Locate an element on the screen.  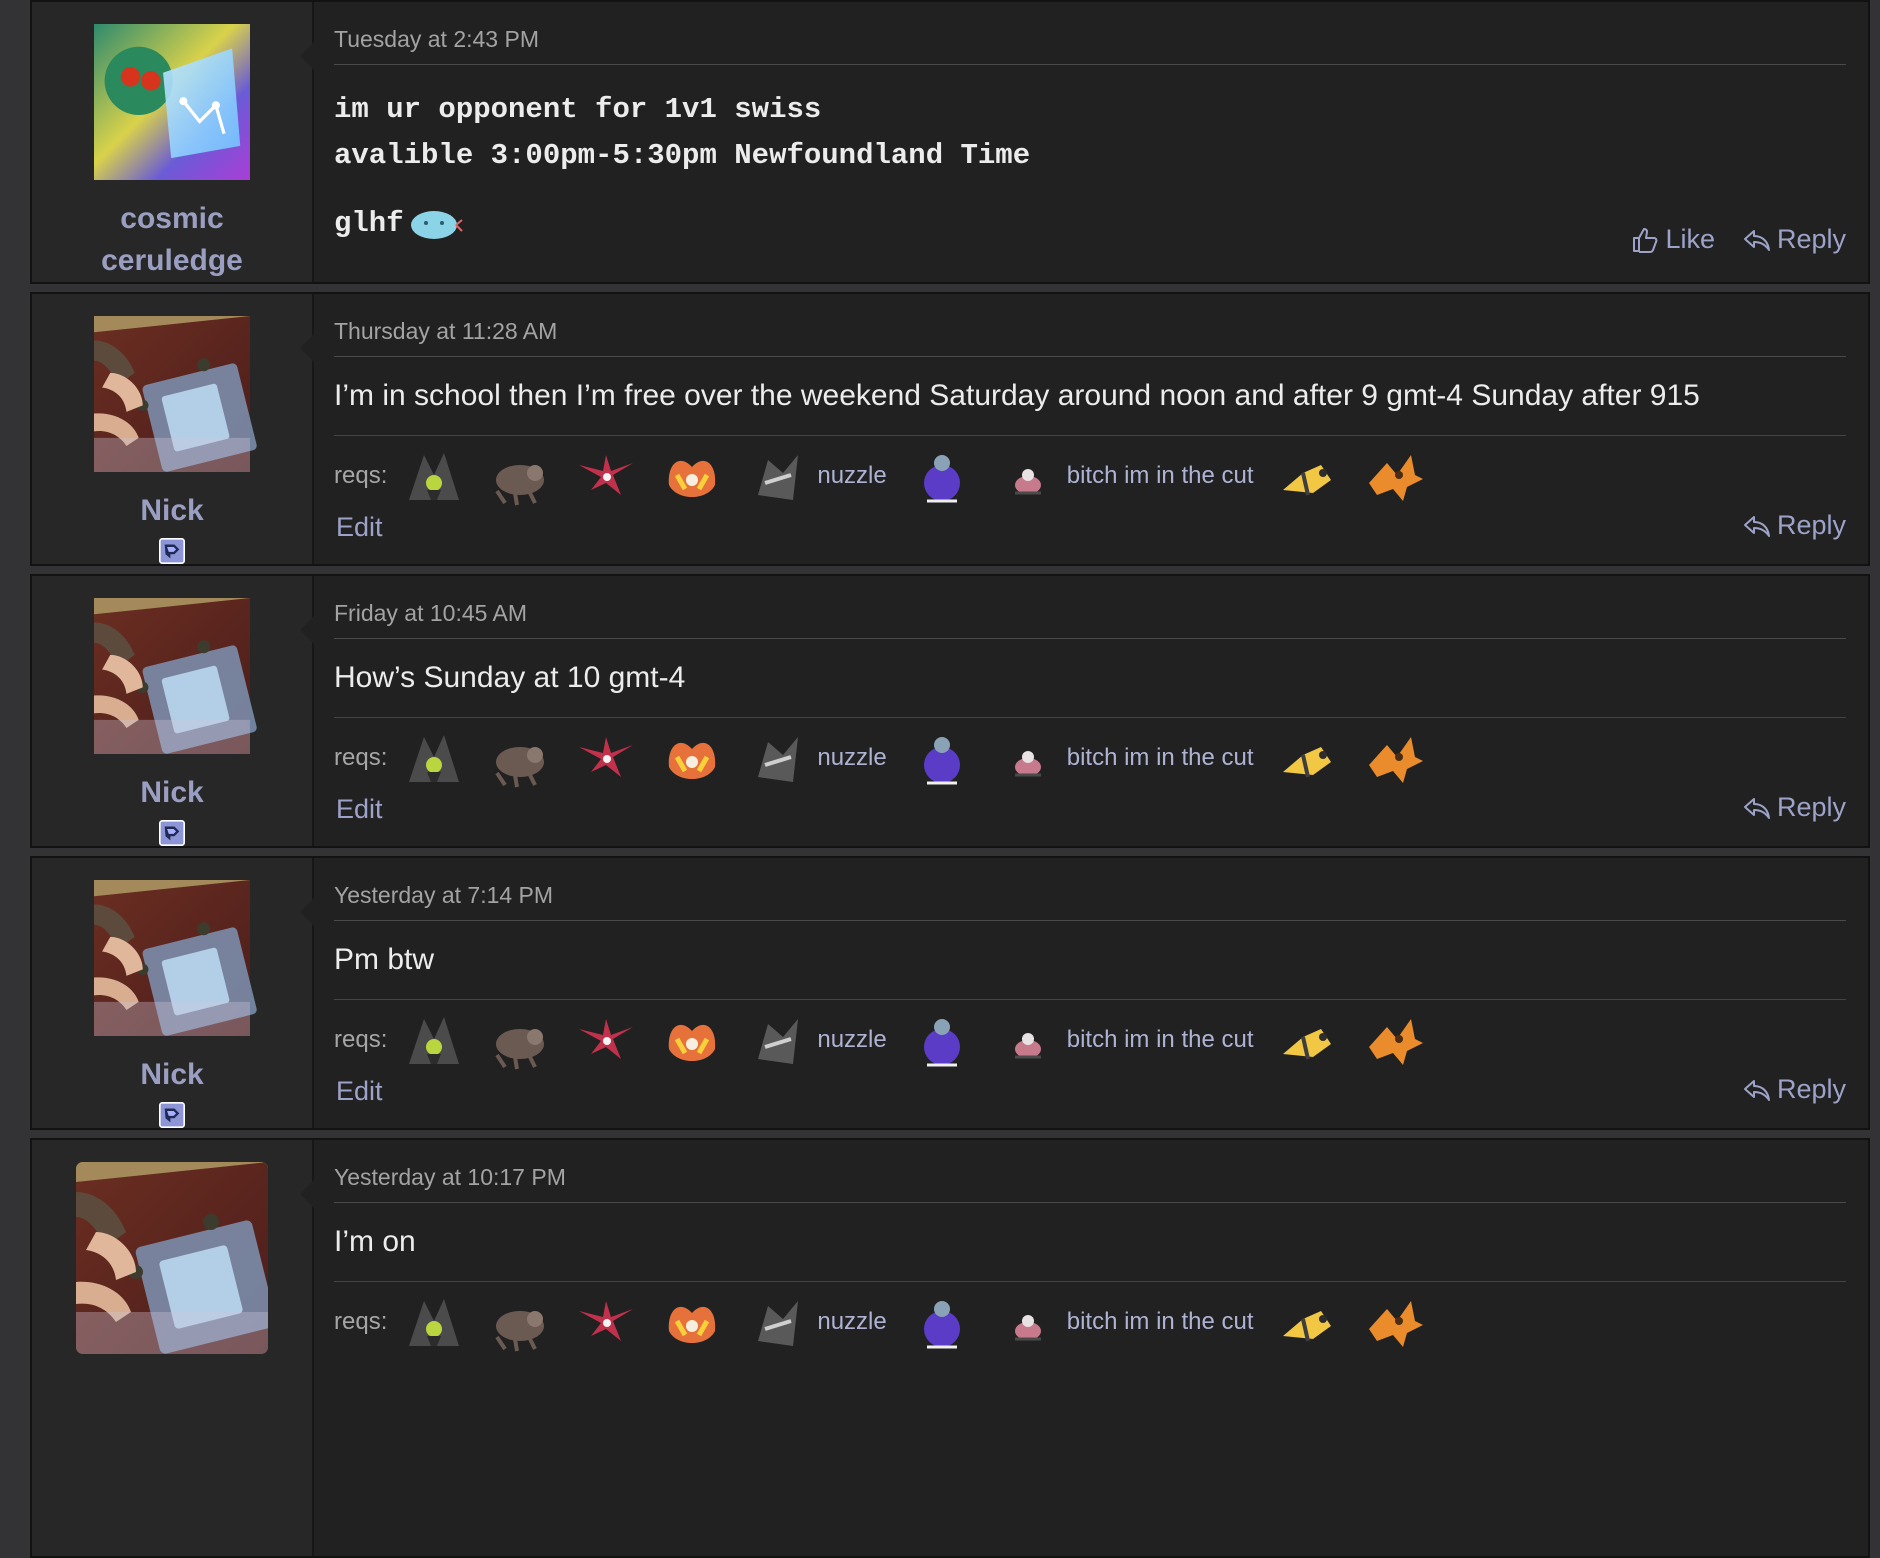
thumbs-up-icon is located at coordinates (1645, 240).